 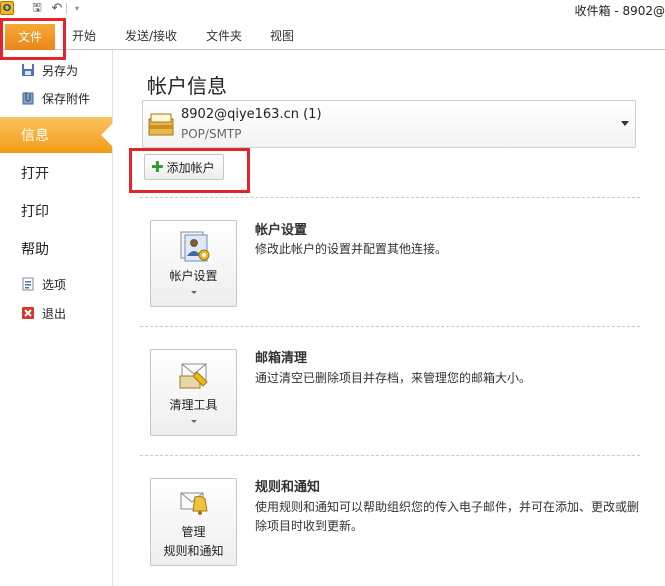 I want to click on menu-help: 帮助, so click(x=56, y=249).